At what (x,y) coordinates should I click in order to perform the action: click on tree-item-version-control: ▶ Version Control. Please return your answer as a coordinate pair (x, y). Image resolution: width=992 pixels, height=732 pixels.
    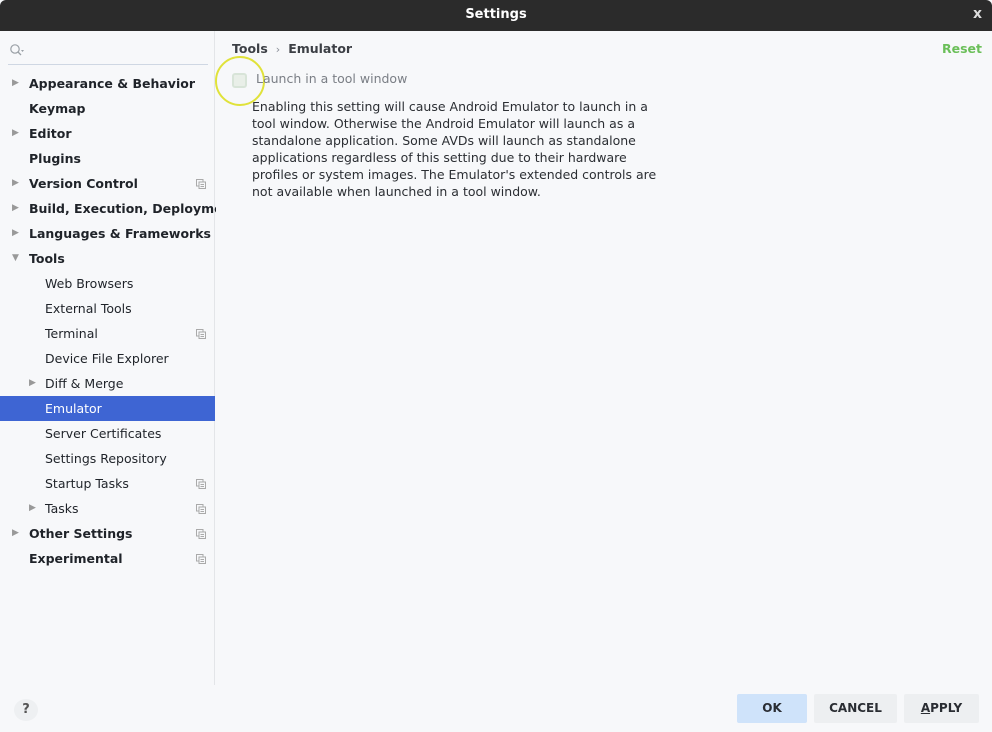
    Looking at the image, I should click on (107, 183).